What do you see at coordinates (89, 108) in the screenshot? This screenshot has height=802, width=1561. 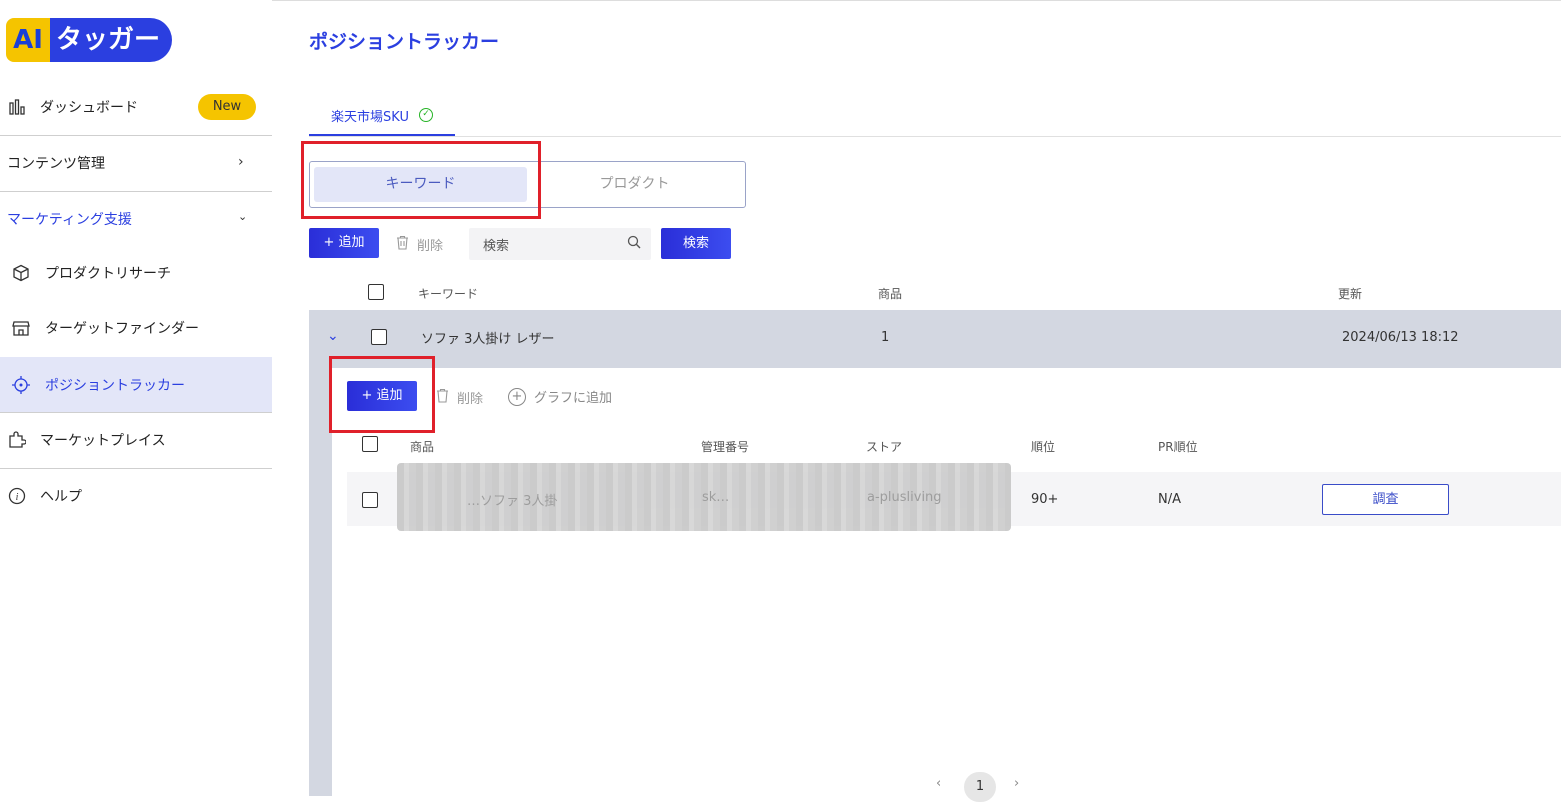 I see `sidebar-item-label: ダッシュボード` at bounding box center [89, 108].